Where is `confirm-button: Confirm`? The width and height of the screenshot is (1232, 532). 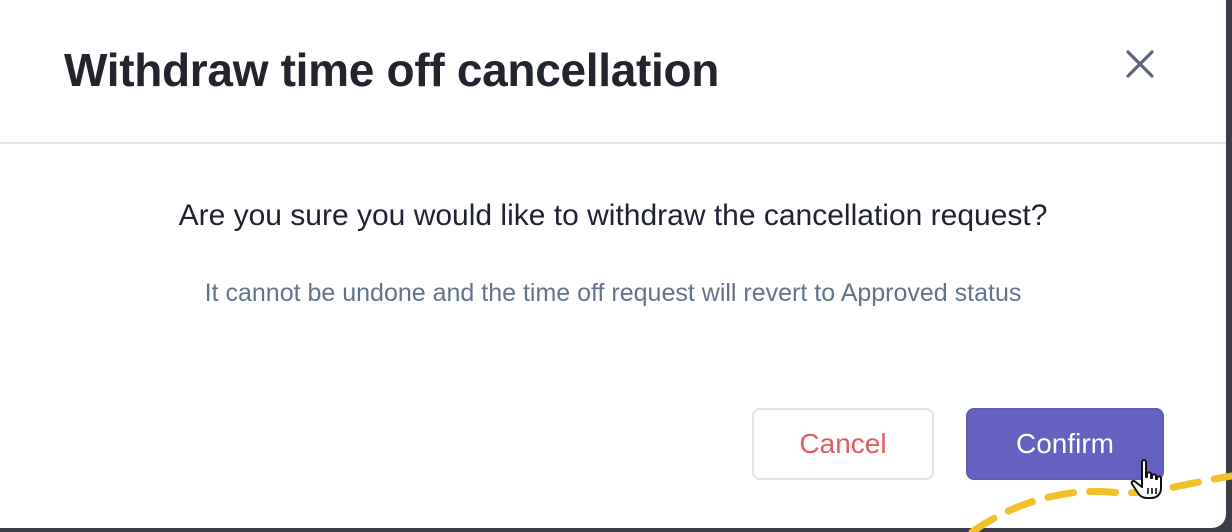
confirm-button: Confirm is located at coordinates (1065, 444).